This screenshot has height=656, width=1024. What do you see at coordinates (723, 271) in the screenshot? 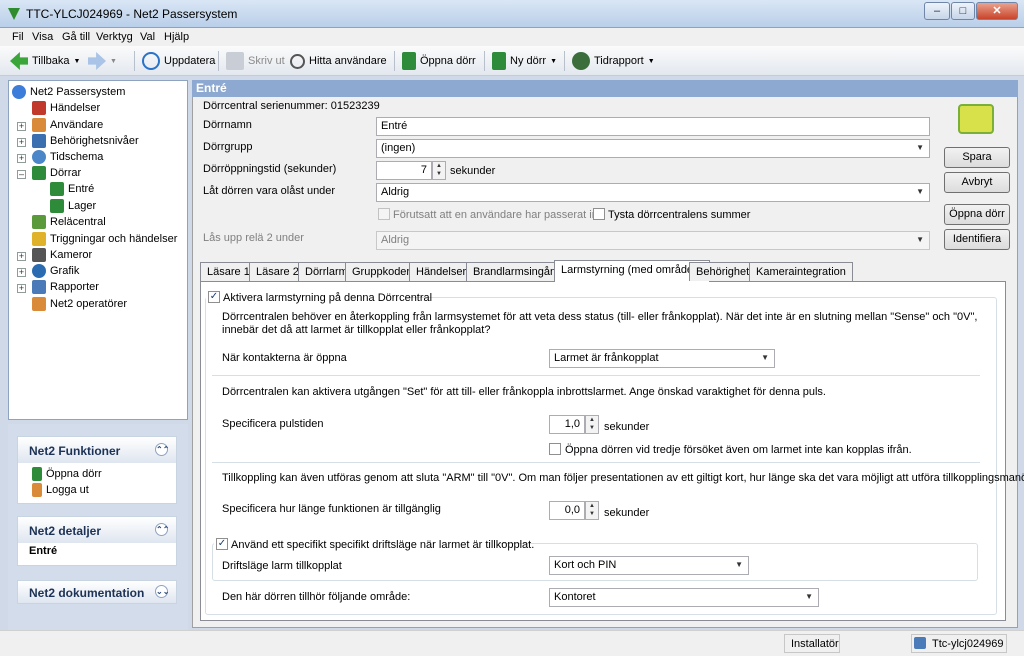
I see `tab-permission: Behörighet` at bounding box center [723, 271].